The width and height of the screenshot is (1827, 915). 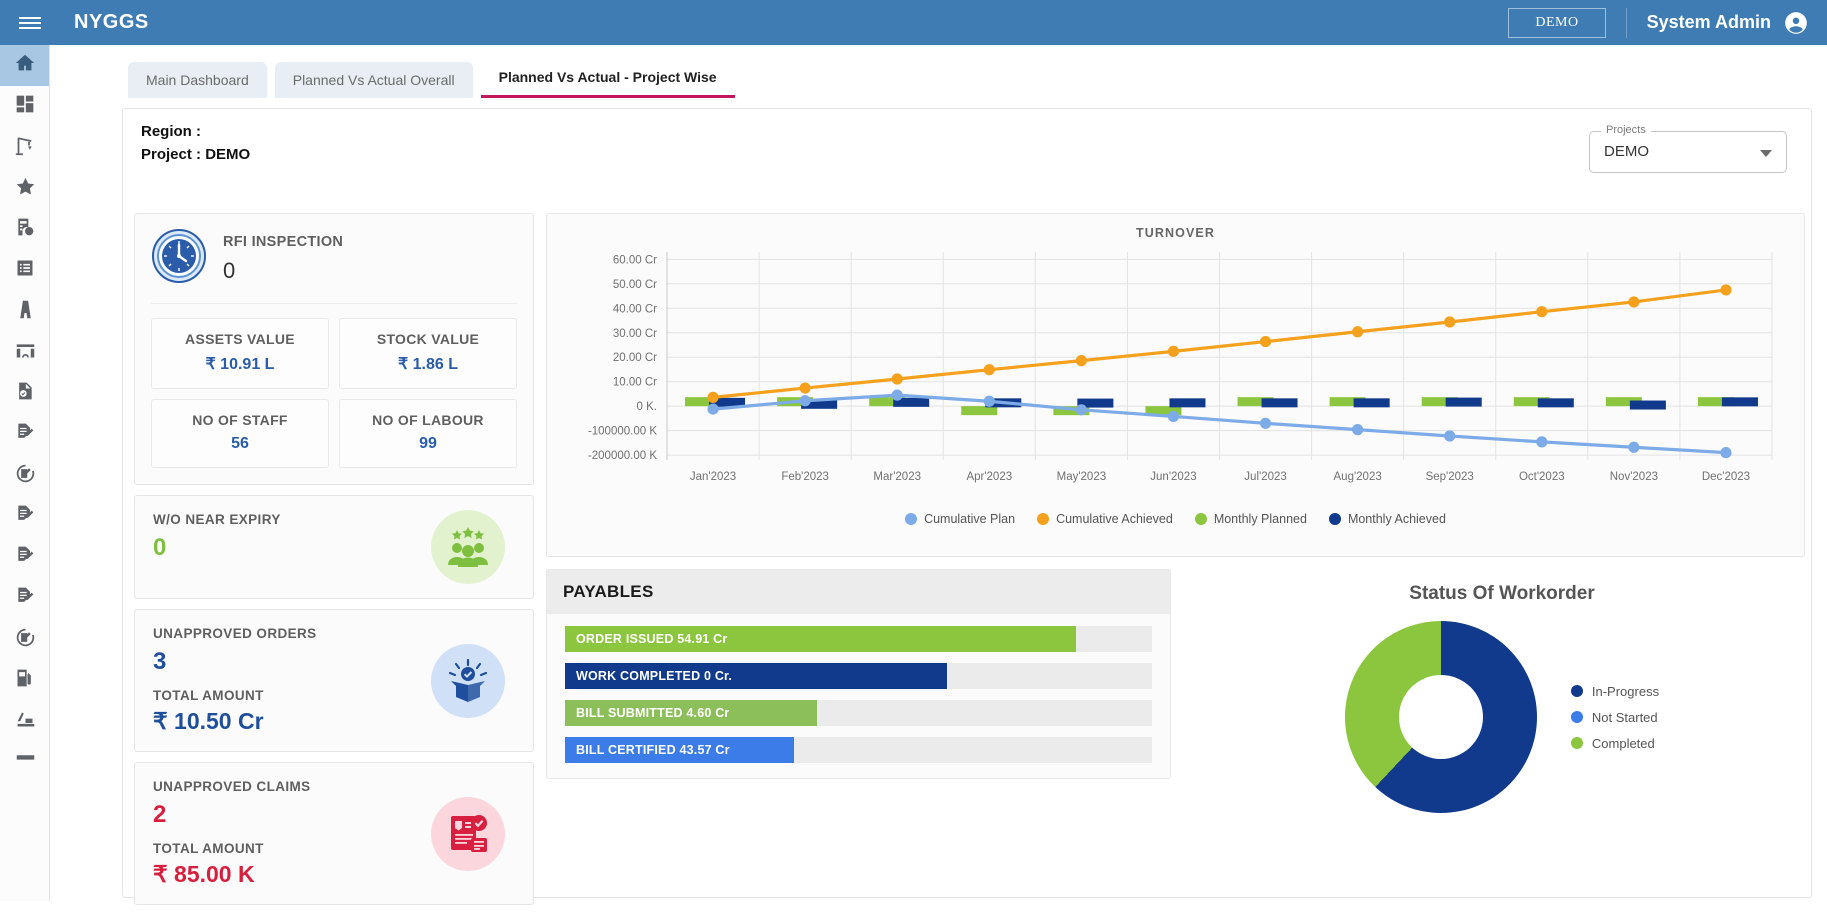 What do you see at coordinates (232, 786) in the screenshot?
I see `card-label: UNAPPROVED CLAIMS` at bounding box center [232, 786].